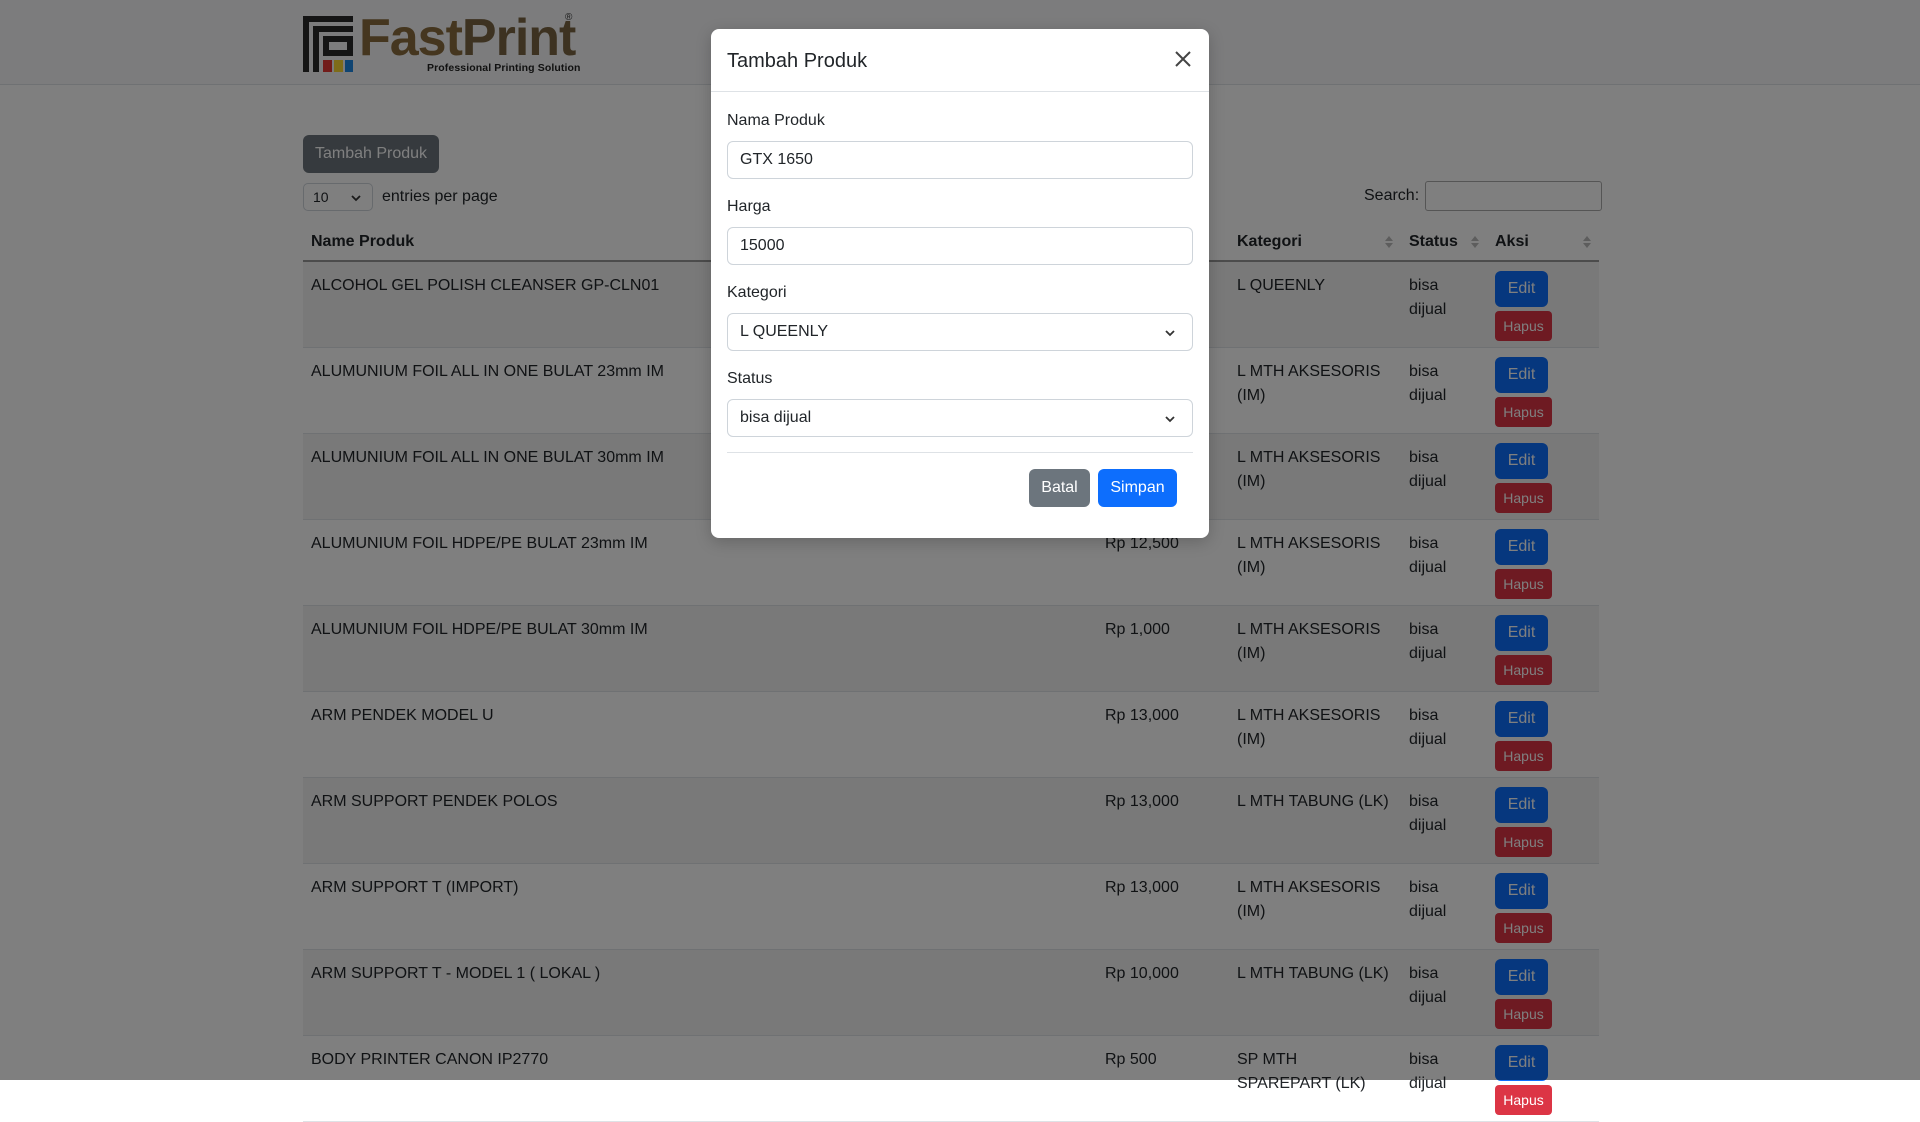 The image size is (1920, 1122). I want to click on harga-group: Harga 15000, so click(960, 231).